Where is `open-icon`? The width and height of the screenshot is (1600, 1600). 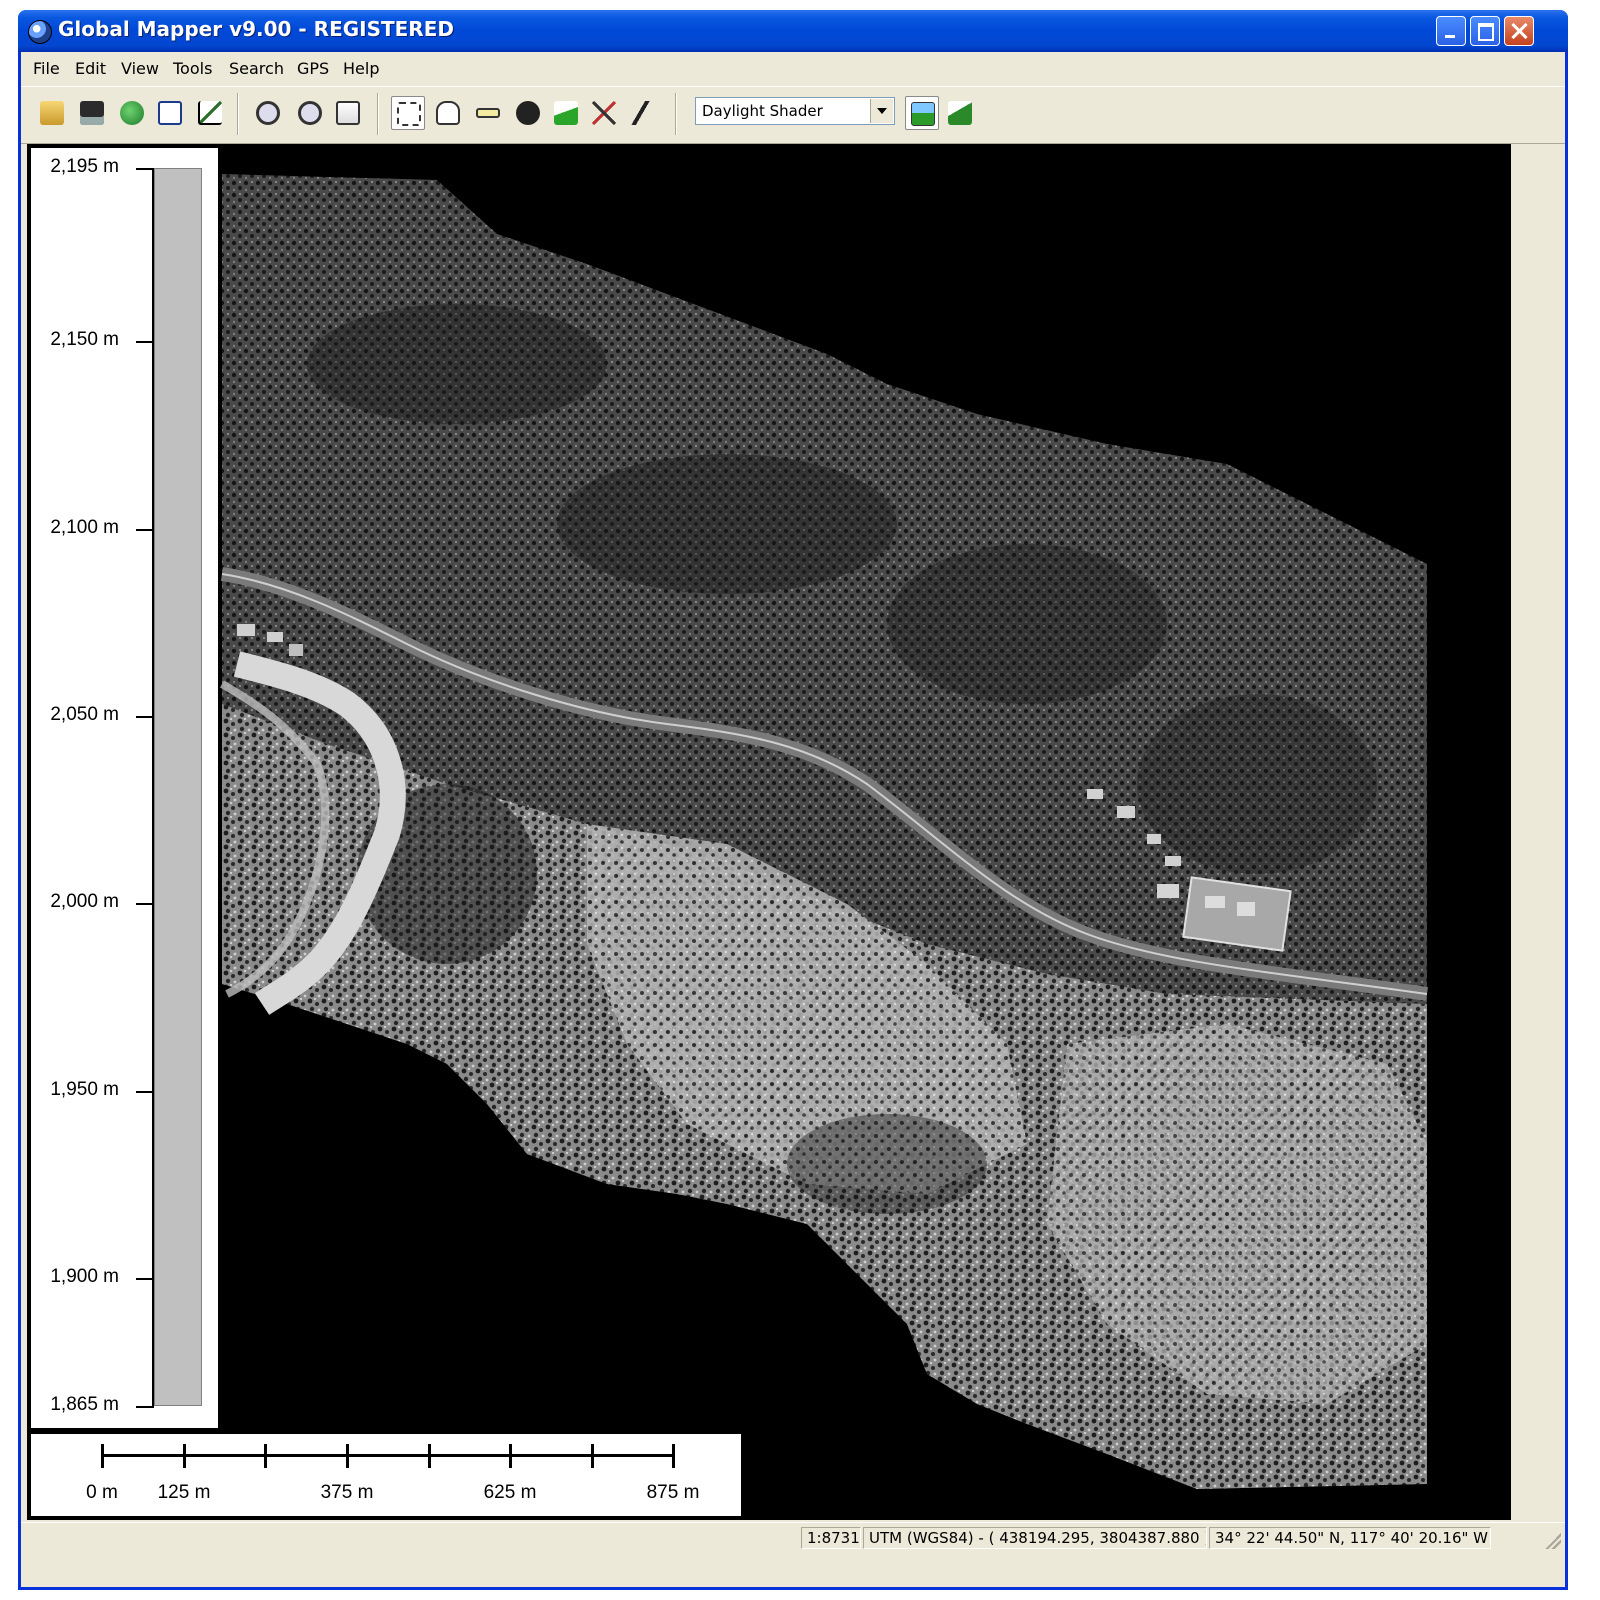
open-icon is located at coordinates (52, 113).